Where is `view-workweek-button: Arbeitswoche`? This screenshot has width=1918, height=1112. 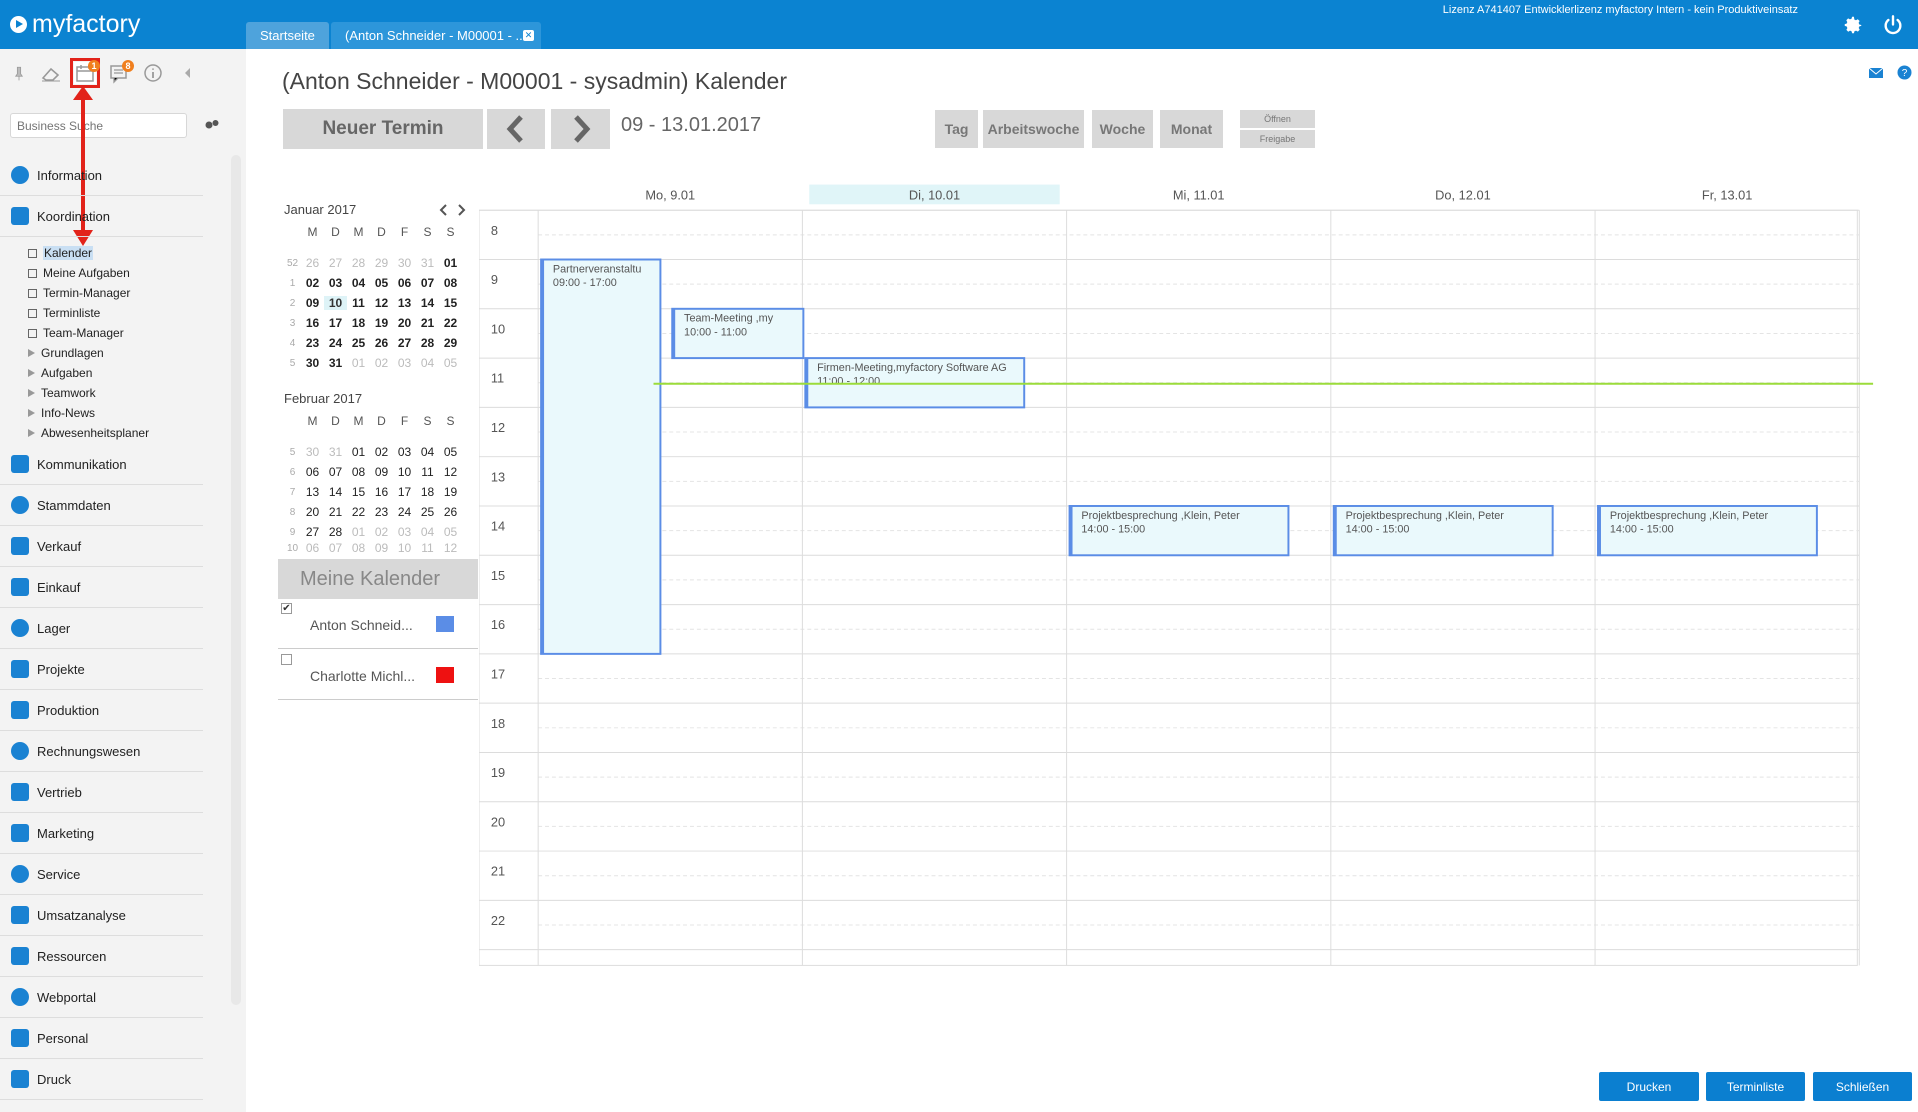 view-workweek-button: Arbeitswoche is located at coordinates (1033, 129).